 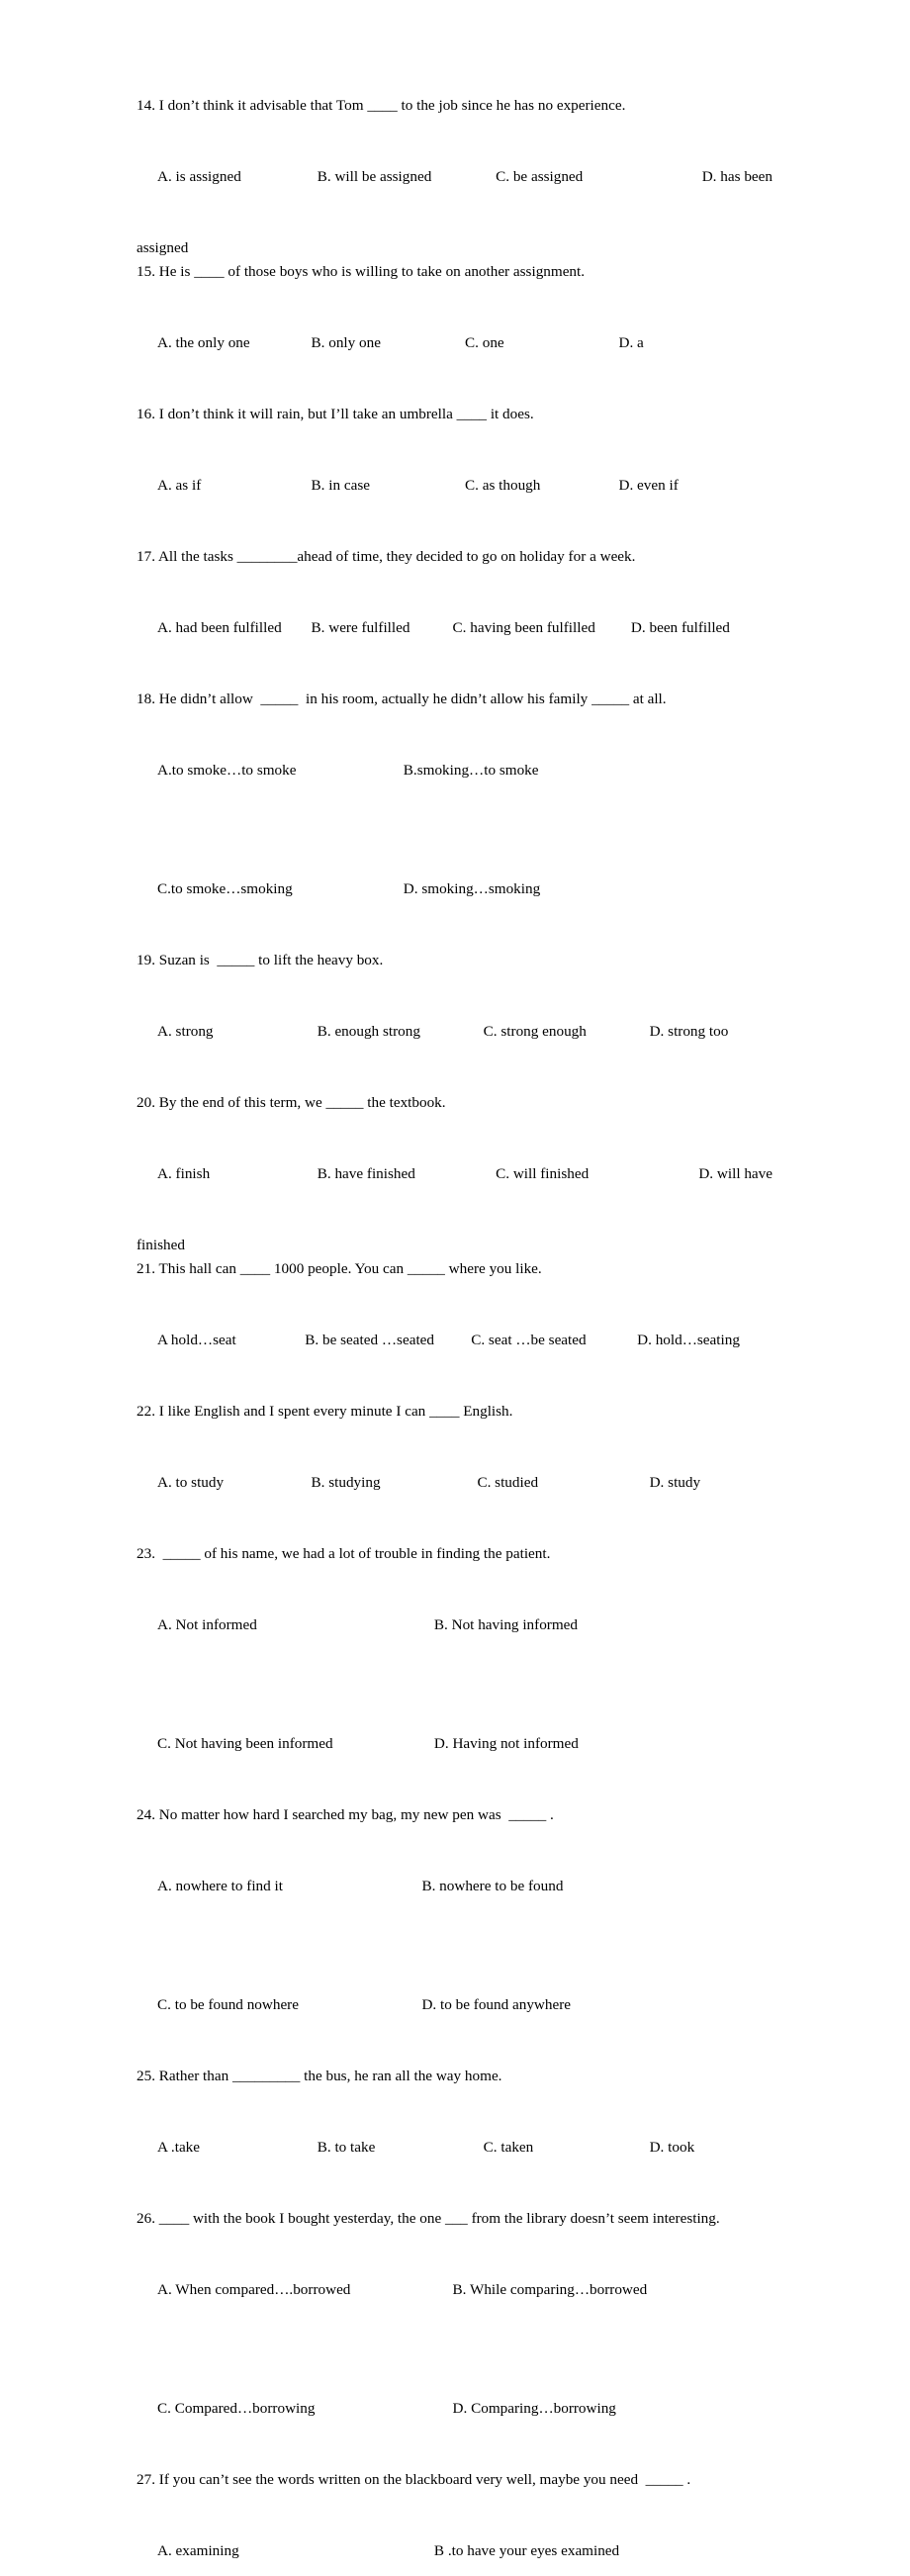 What do you see at coordinates (542, 486) in the screenshot?
I see `option-c: C. as though` at bounding box center [542, 486].